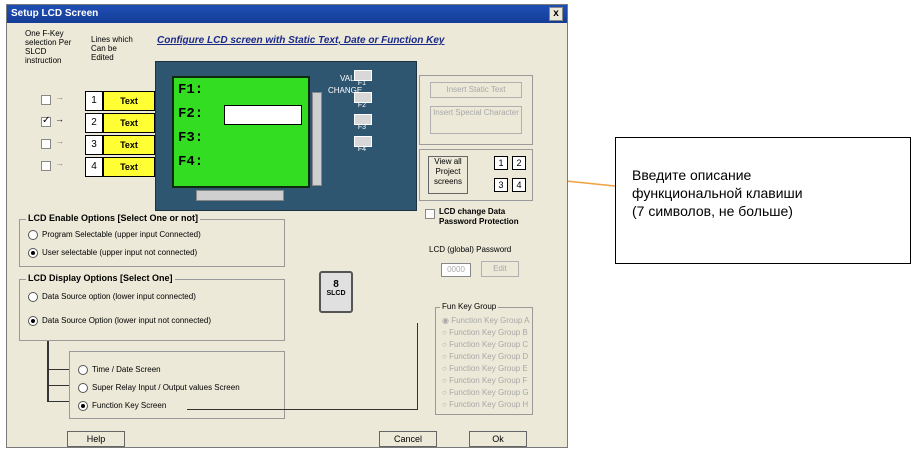 The width and height of the screenshot is (914, 452). I want to click on fun-key-item-h: ○ Function Key Group H, so click(485, 404).